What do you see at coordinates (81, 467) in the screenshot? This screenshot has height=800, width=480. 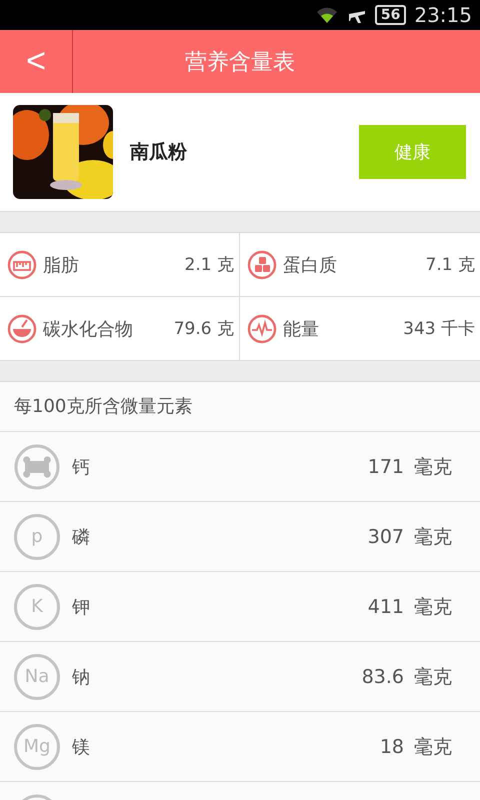 I see `mineral-name: 钙` at bounding box center [81, 467].